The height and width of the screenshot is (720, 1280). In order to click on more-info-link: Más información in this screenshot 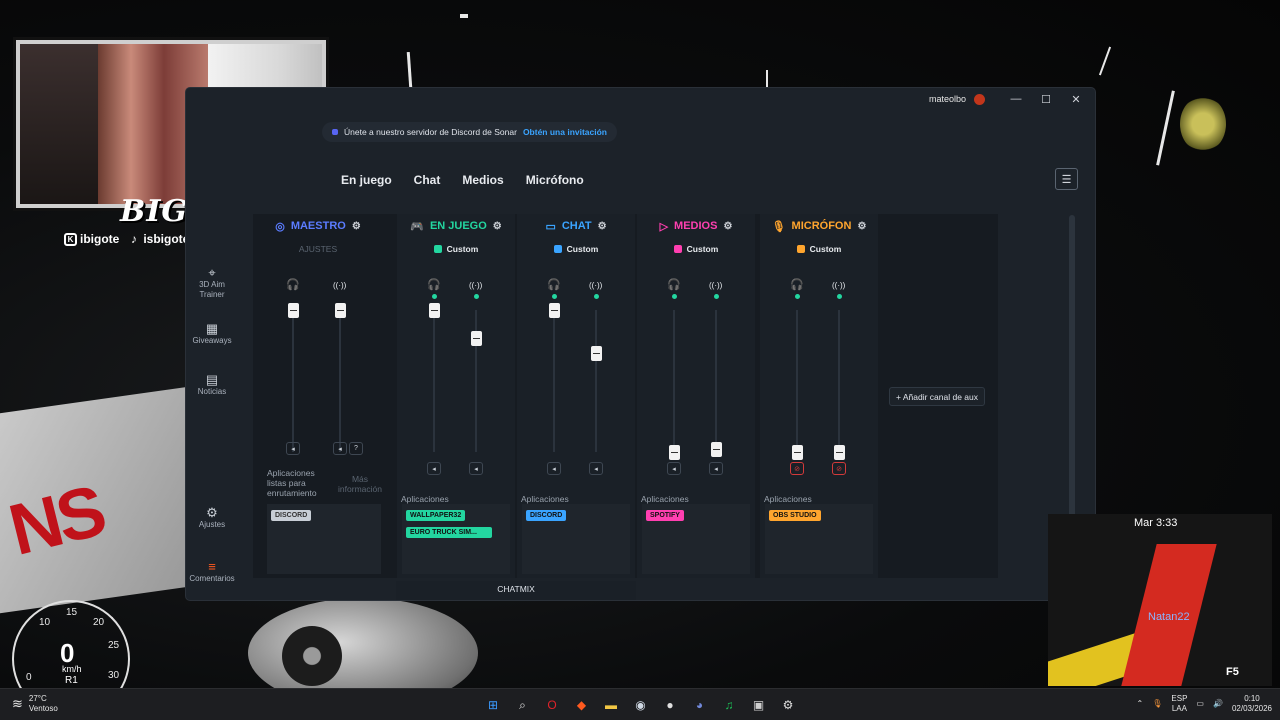, I will do `click(360, 484)`.